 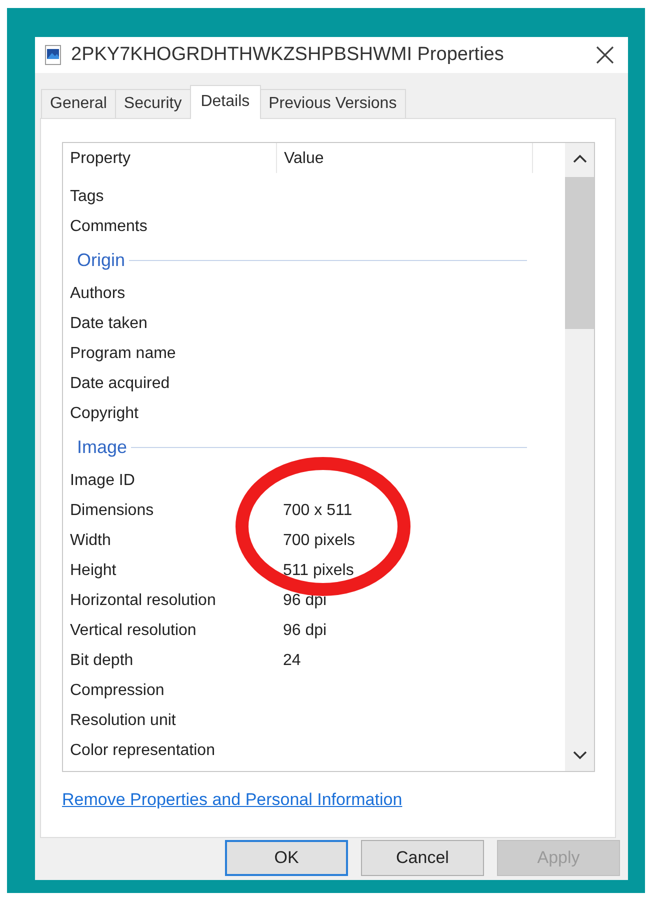 What do you see at coordinates (101, 661) in the screenshot?
I see `table-cell-text: Bit depth` at bounding box center [101, 661].